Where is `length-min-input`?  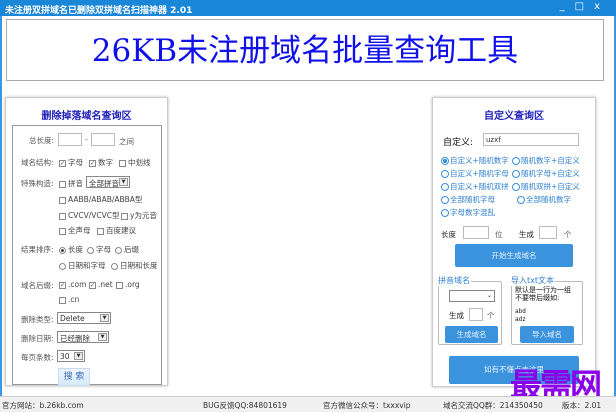
length-min-input is located at coordinates (70, 139).